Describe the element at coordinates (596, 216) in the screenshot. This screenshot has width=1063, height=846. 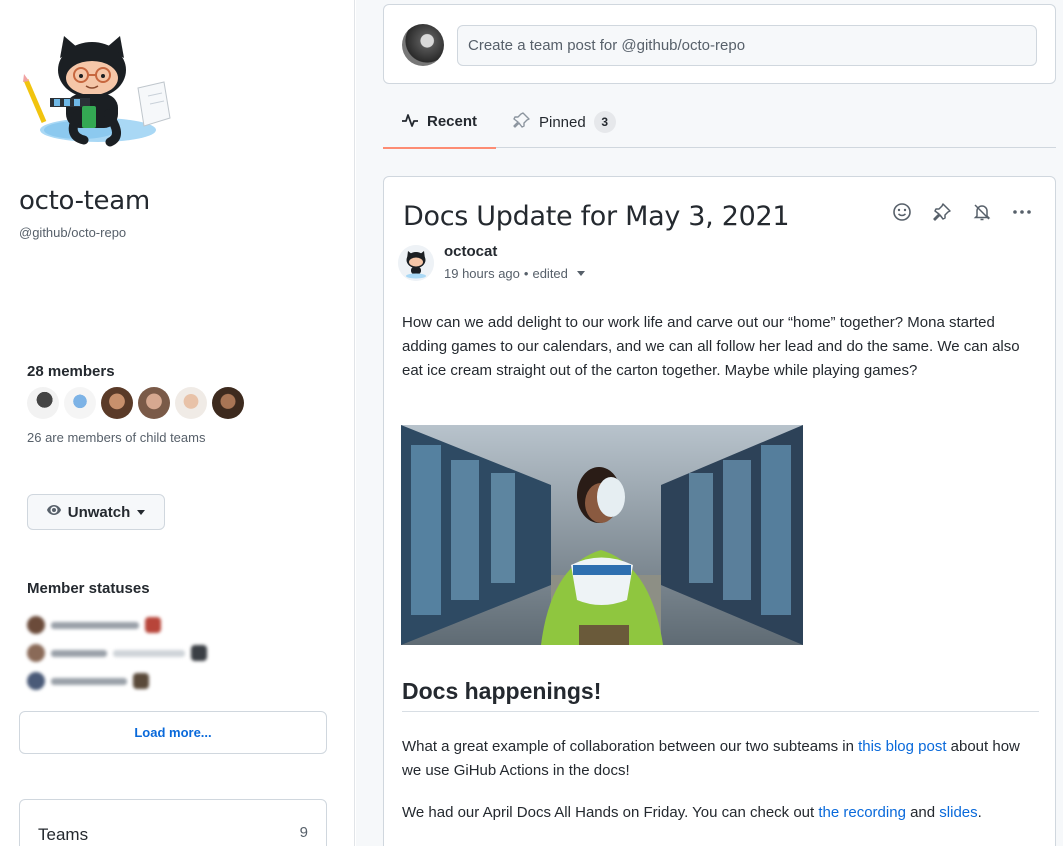
I see `post-title: Docs Update for May 3, 2021` at that location.